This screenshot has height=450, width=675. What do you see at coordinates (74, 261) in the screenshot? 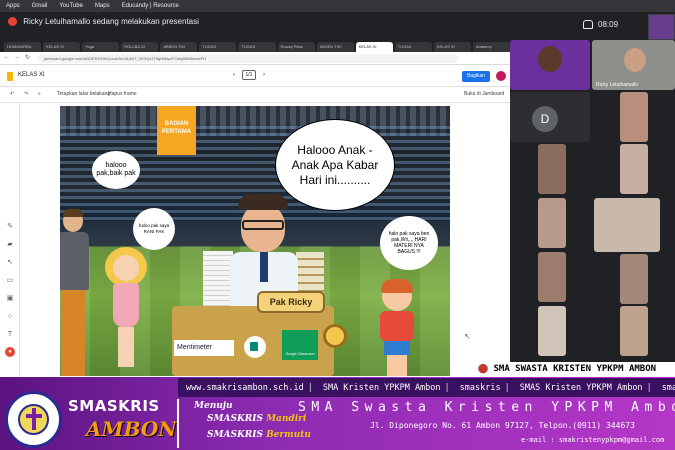
I see `man-shirt` at bounding box center [74, 261].